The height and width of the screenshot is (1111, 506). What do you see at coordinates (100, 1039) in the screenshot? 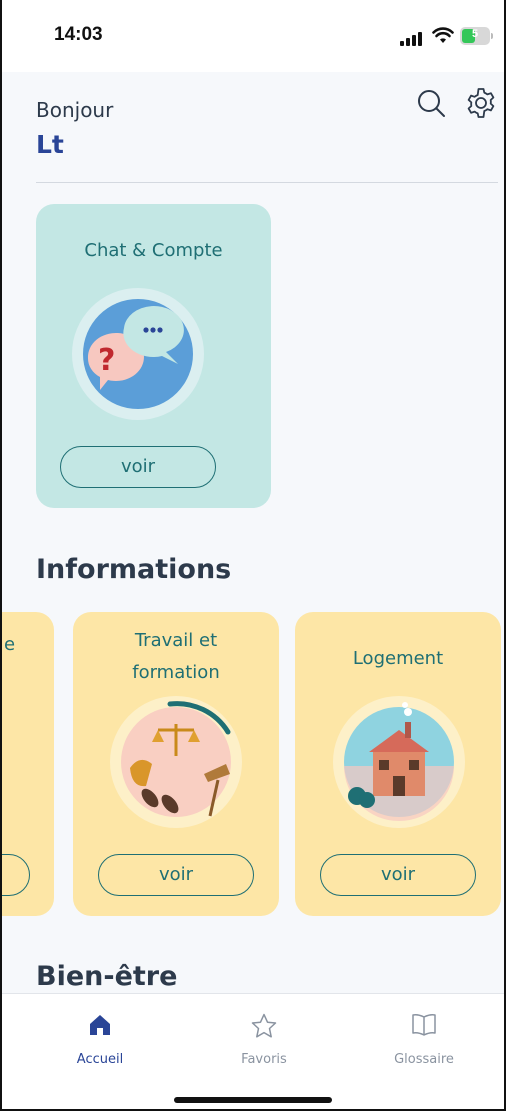
I see `nav-item-accueil: Accueil` at bounding box center [100, 1039].